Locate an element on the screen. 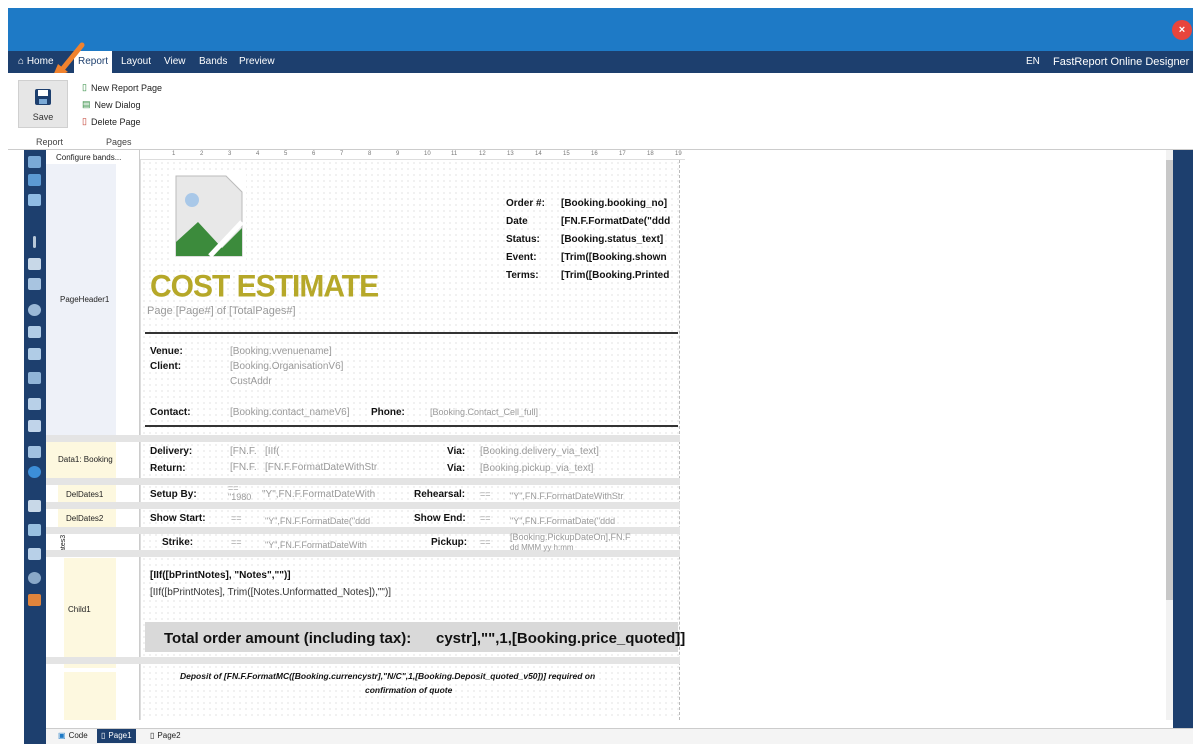  setup-value-2: "1980 is located at coordinates (239, 497).